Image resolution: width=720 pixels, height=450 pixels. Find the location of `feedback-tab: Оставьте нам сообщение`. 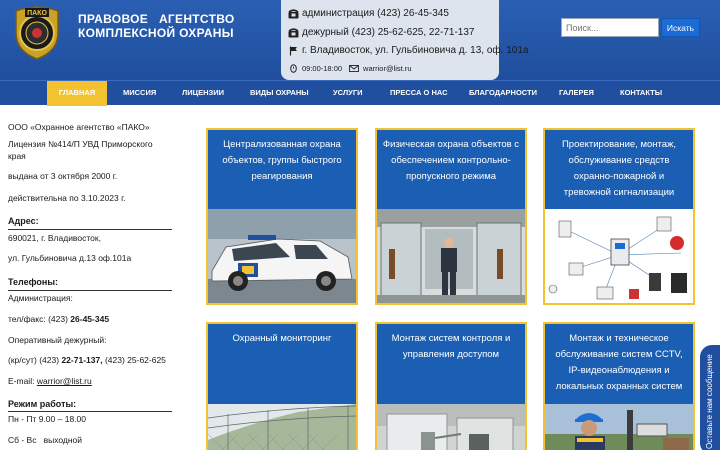

feedback-tab: Оставьте нам сообщение is located at coordinates (710, 397).